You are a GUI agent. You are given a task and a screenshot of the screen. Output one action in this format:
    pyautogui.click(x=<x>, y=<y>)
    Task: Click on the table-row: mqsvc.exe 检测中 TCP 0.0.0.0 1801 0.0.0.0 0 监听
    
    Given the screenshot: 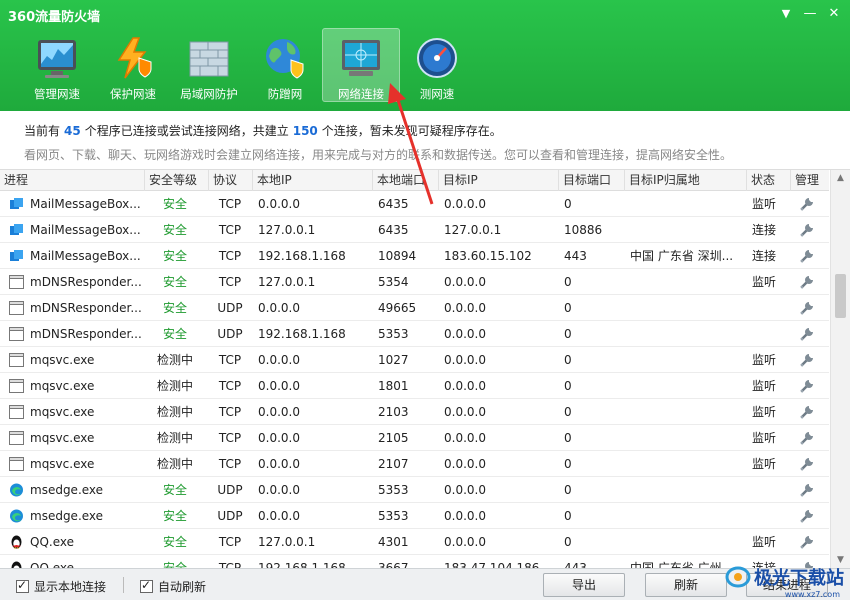 What is the action you would take?
    pyautogui.click(x=414, y=386)
    